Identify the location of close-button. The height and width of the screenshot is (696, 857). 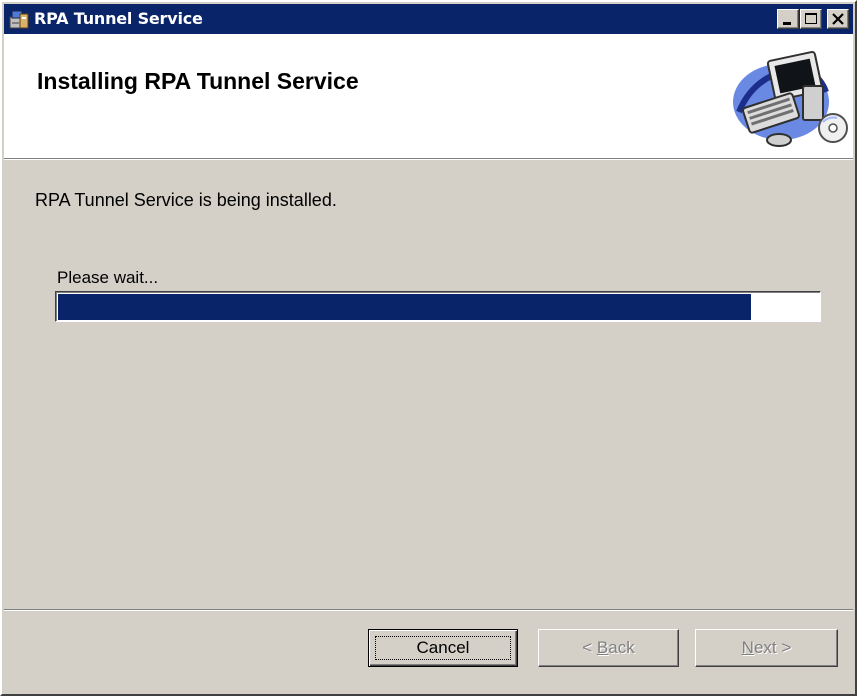
(838, 19).